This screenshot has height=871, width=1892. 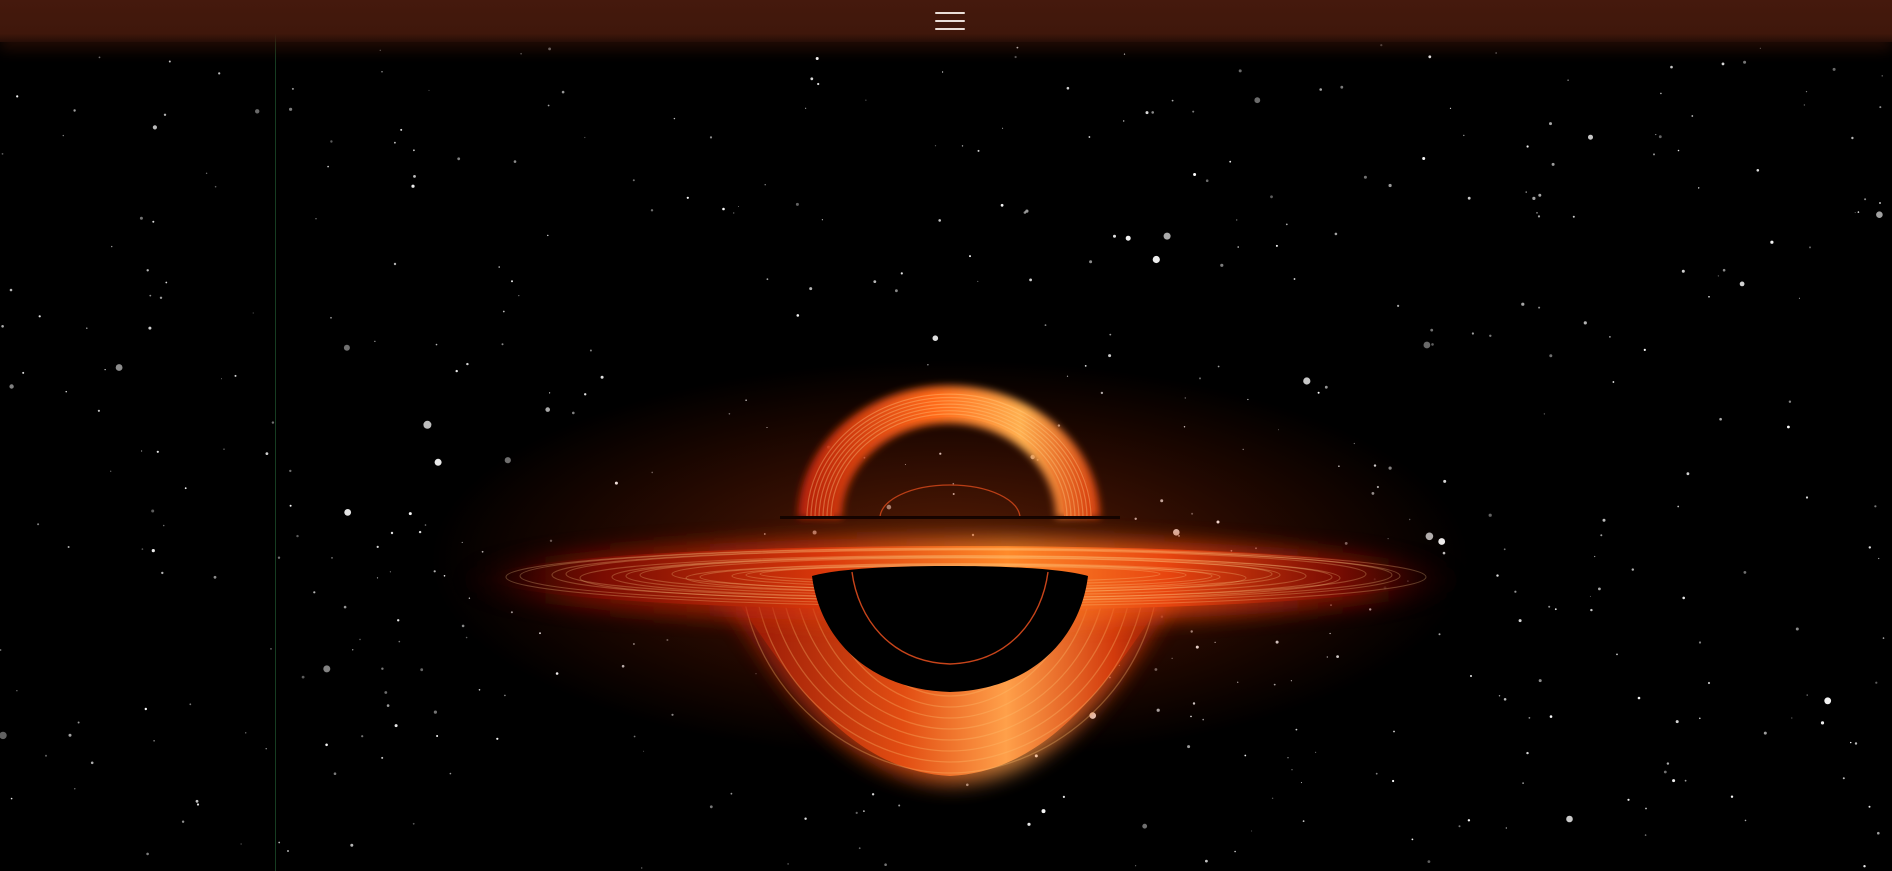 What do you see at coordinates (275, 435) in the screenshot?
I see `side-panel-divider` at bounding box center [275, 435].